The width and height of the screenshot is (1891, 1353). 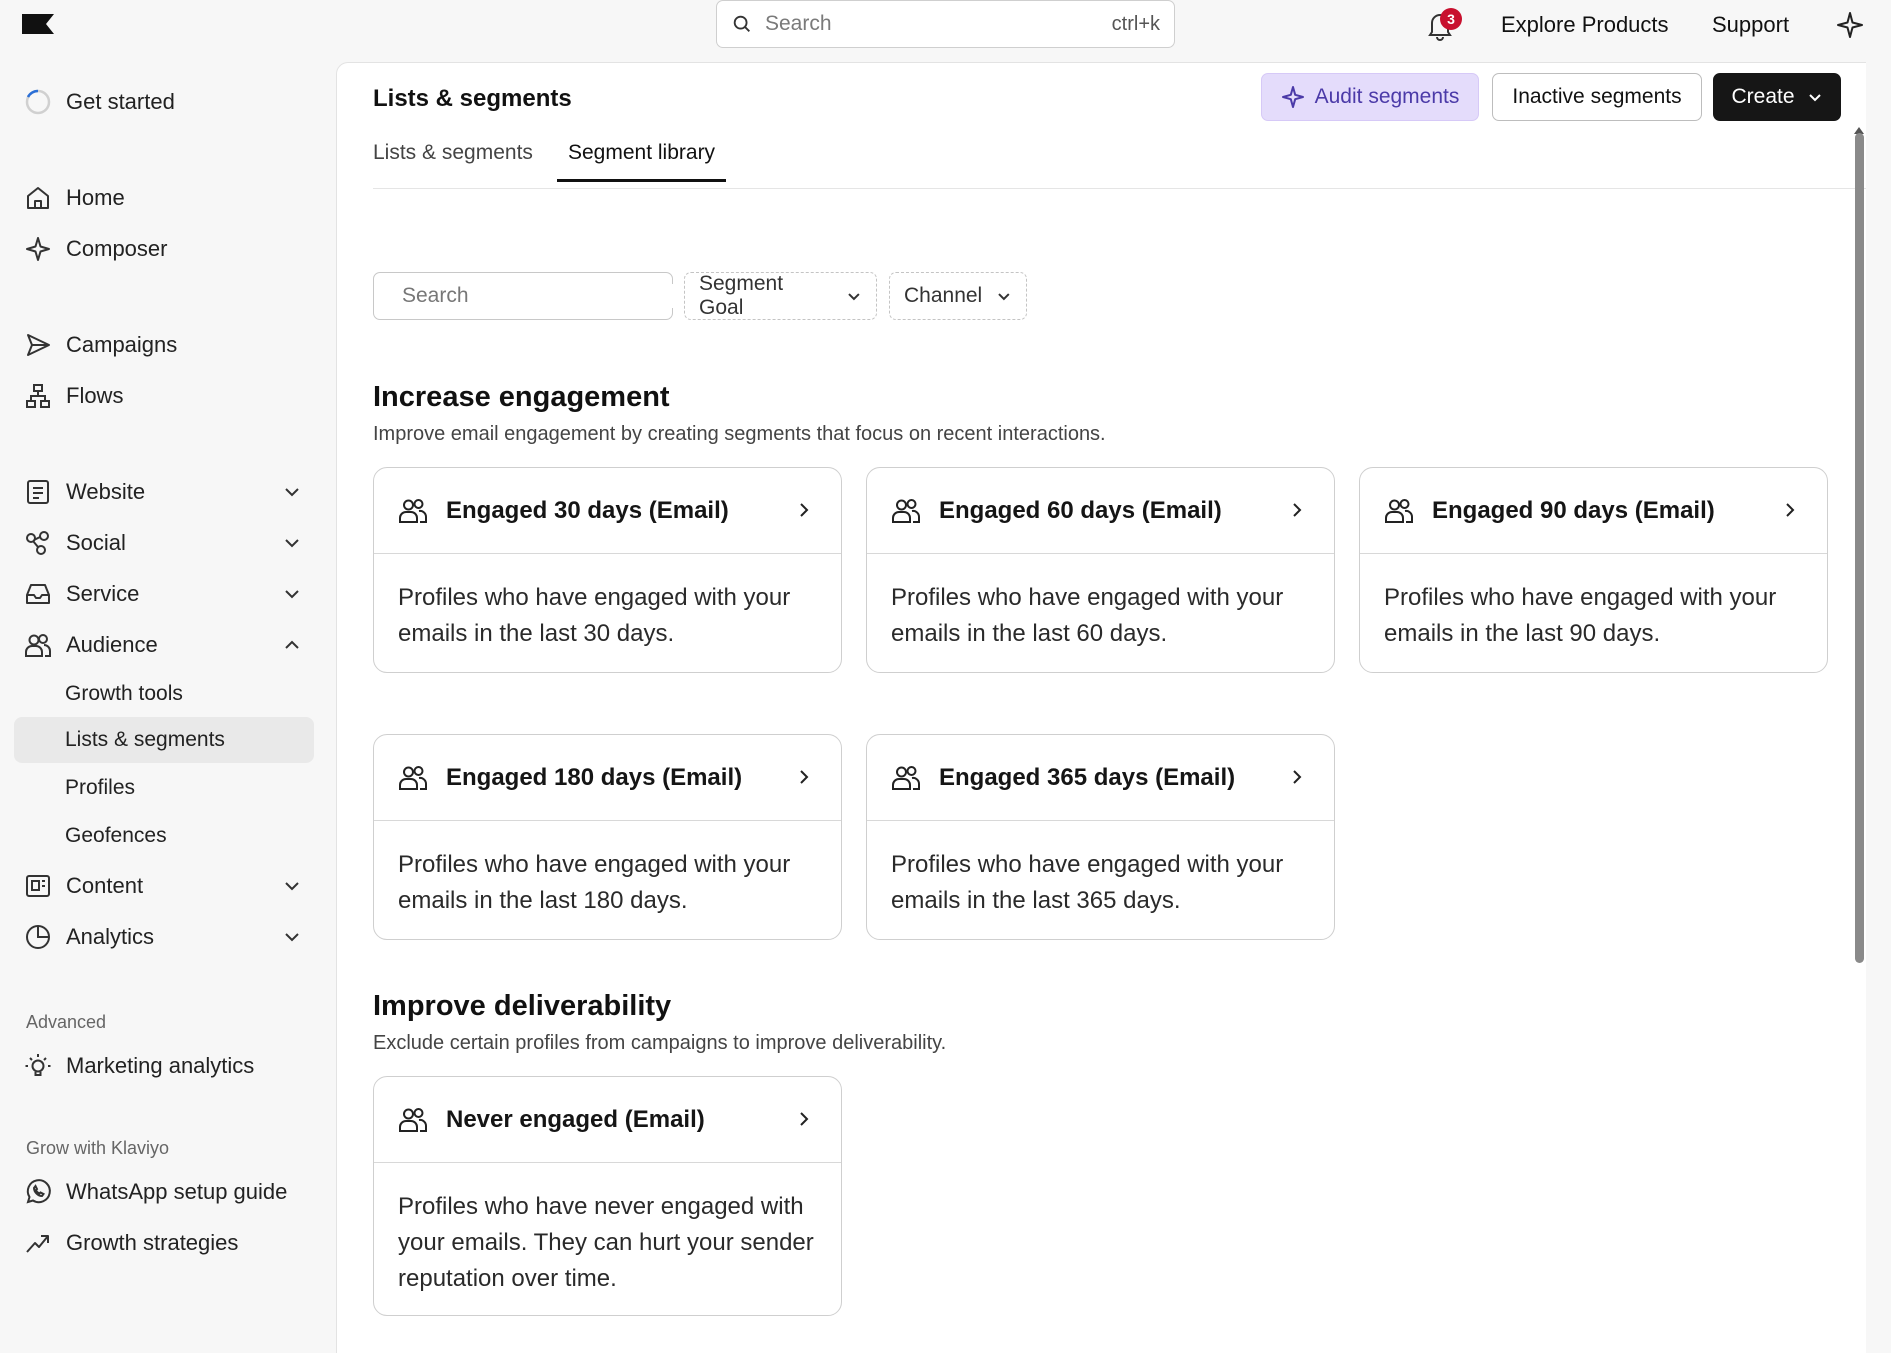 What do you see at coordinates (1850, 25) in the screenshot?
I see `ai-sparkle-icon` at bounding box center [1850, 25].